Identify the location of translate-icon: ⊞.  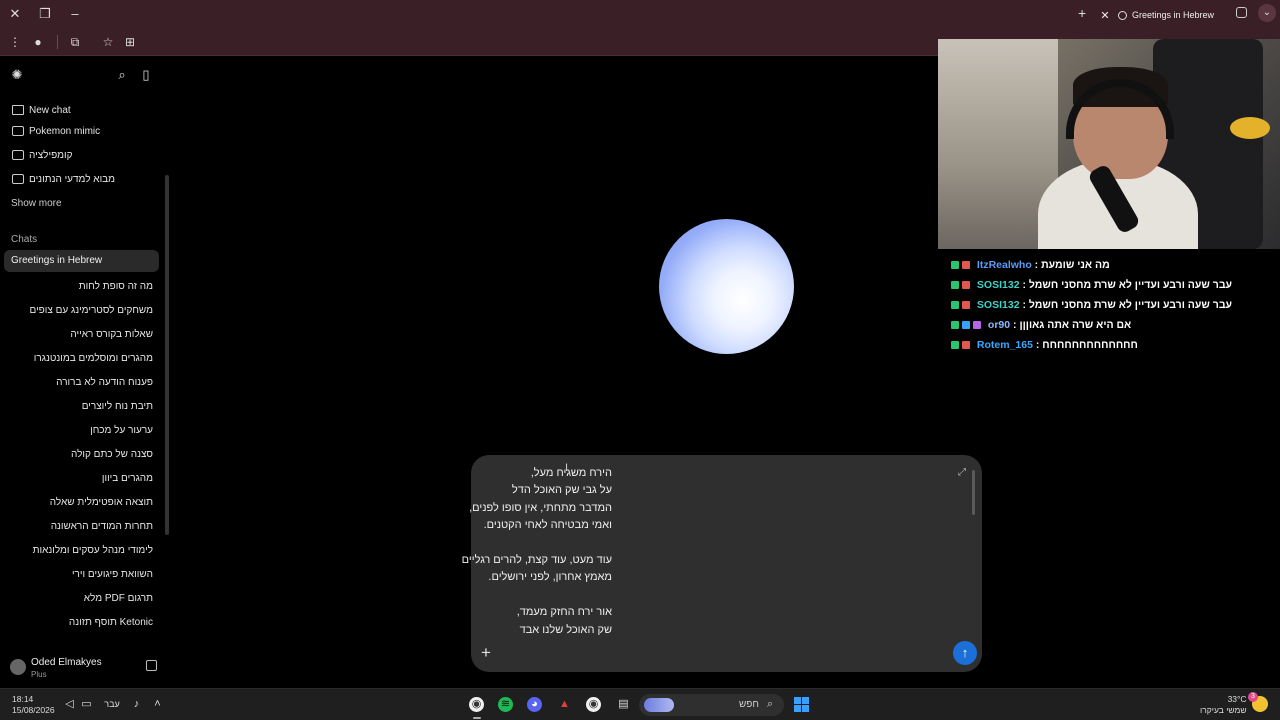
(130, 42).